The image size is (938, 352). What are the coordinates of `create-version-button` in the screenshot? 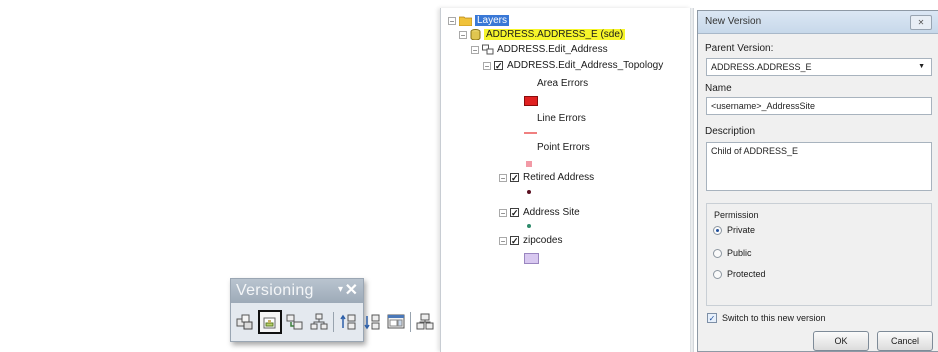 It's located at (270, 322).